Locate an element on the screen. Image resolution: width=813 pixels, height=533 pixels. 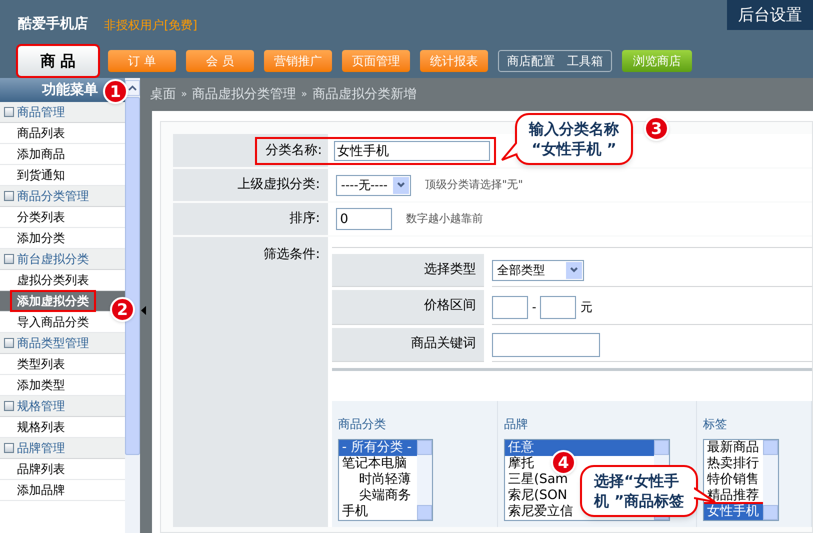
shop-name: 酷爱手机店 is located at coordinates (53, 24).